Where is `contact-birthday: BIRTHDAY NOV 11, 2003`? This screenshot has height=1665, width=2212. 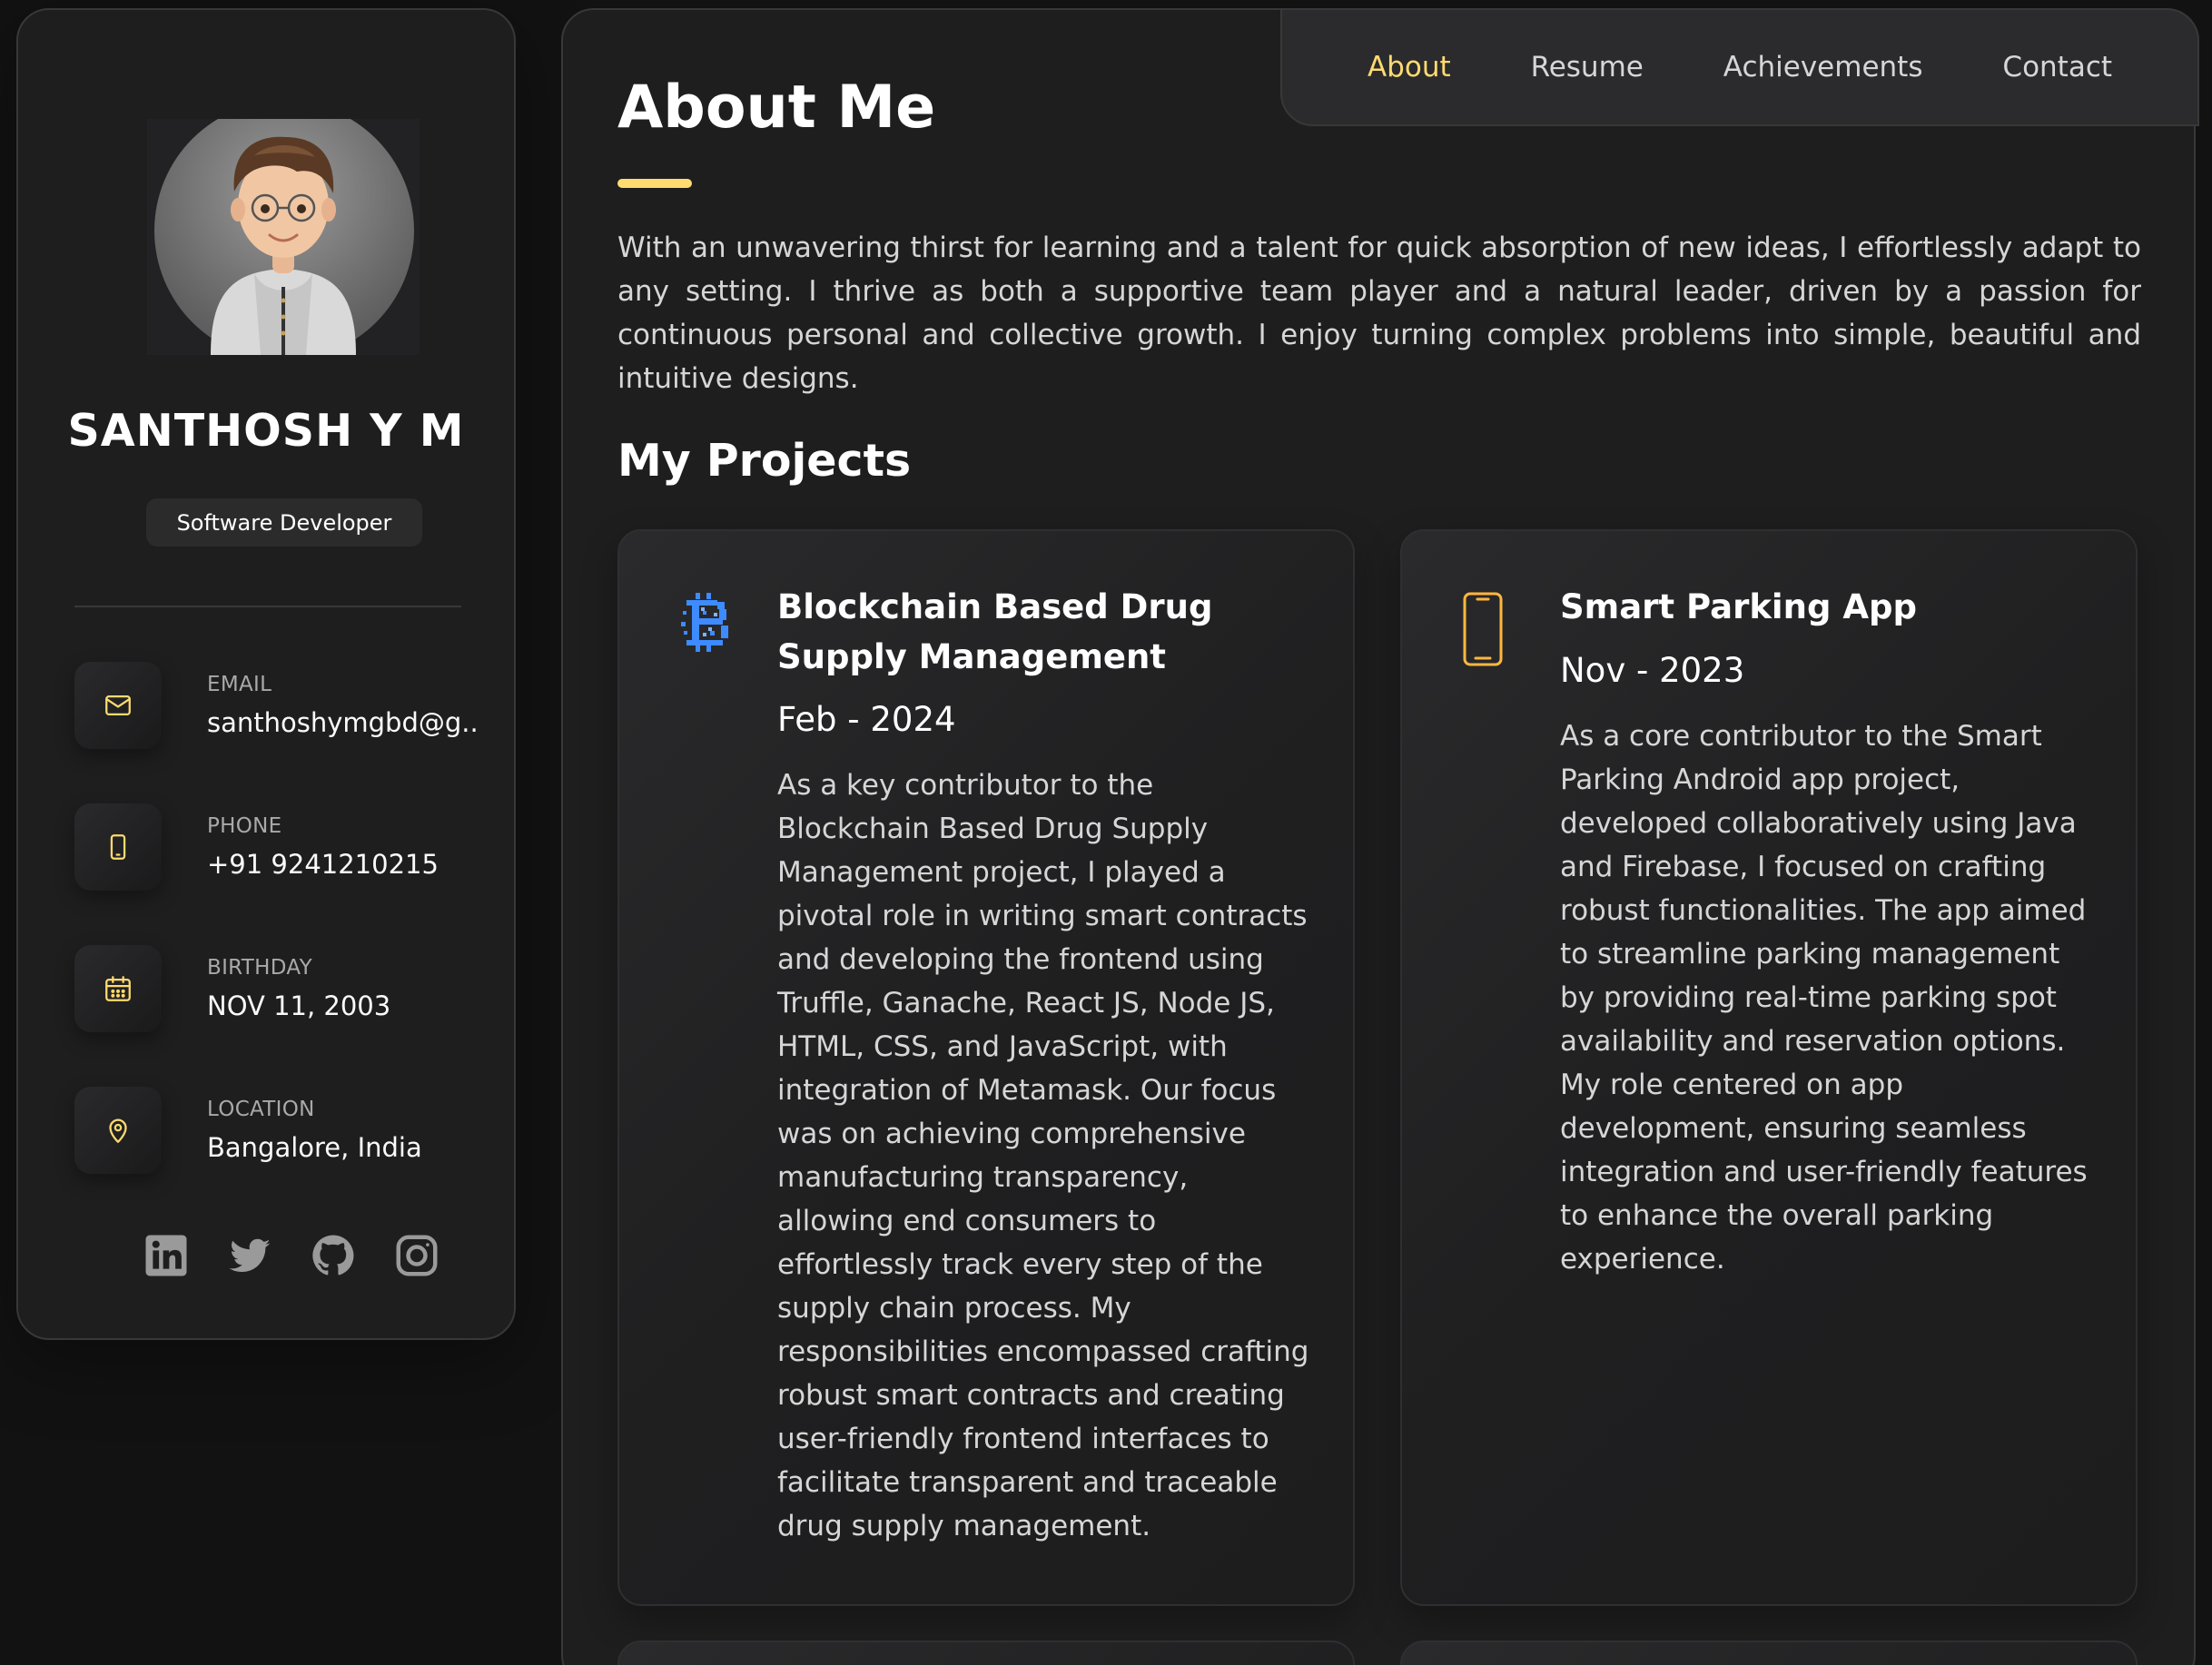
contact-birthday: BIRTHDAY NOV 11, 2003 is located at coordinates (274, 990).